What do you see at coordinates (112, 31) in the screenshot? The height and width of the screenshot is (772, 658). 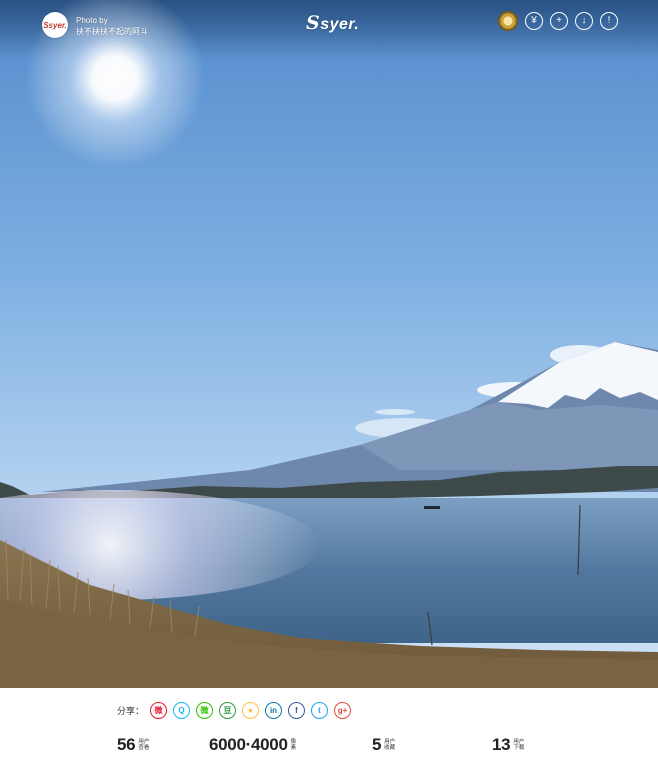 I see `author-name-link: 扶不扶扶不起的阿斗` at bounding box center [112, 31].